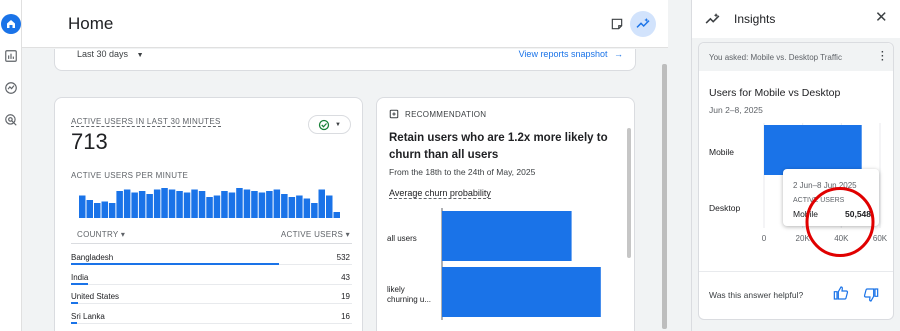  Describe the element at coordinates (211, 237) in the screenshot. I see `country-table-header: COUNTRY ▾ ACTIVE USERS ▾` at that location.